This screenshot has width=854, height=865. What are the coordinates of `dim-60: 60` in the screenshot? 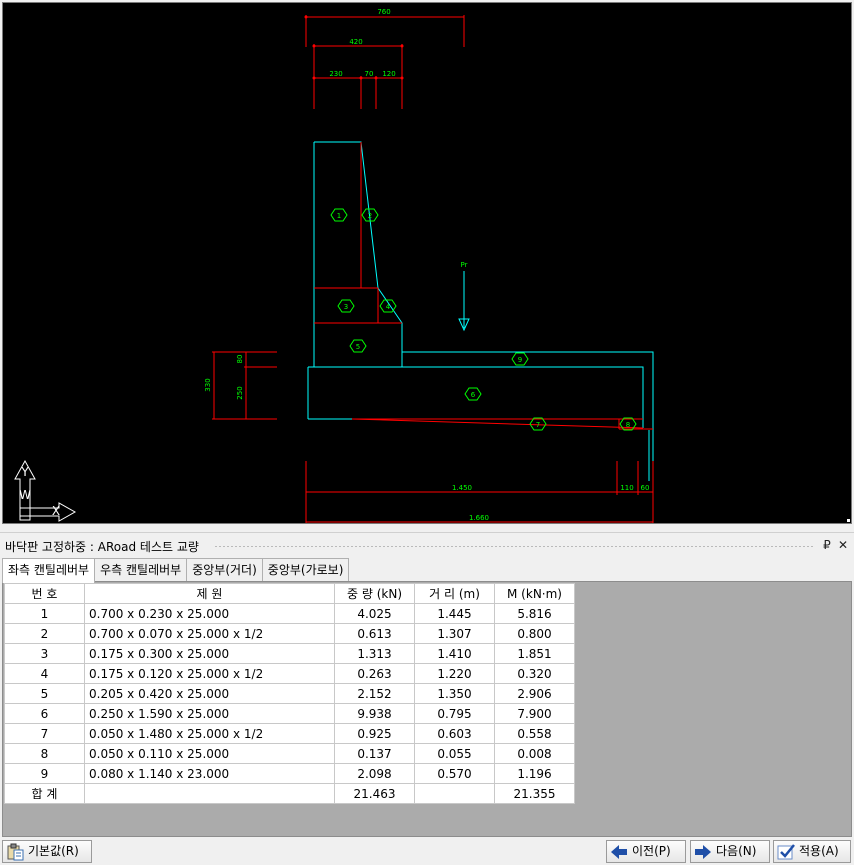 It's located at (645, 488).